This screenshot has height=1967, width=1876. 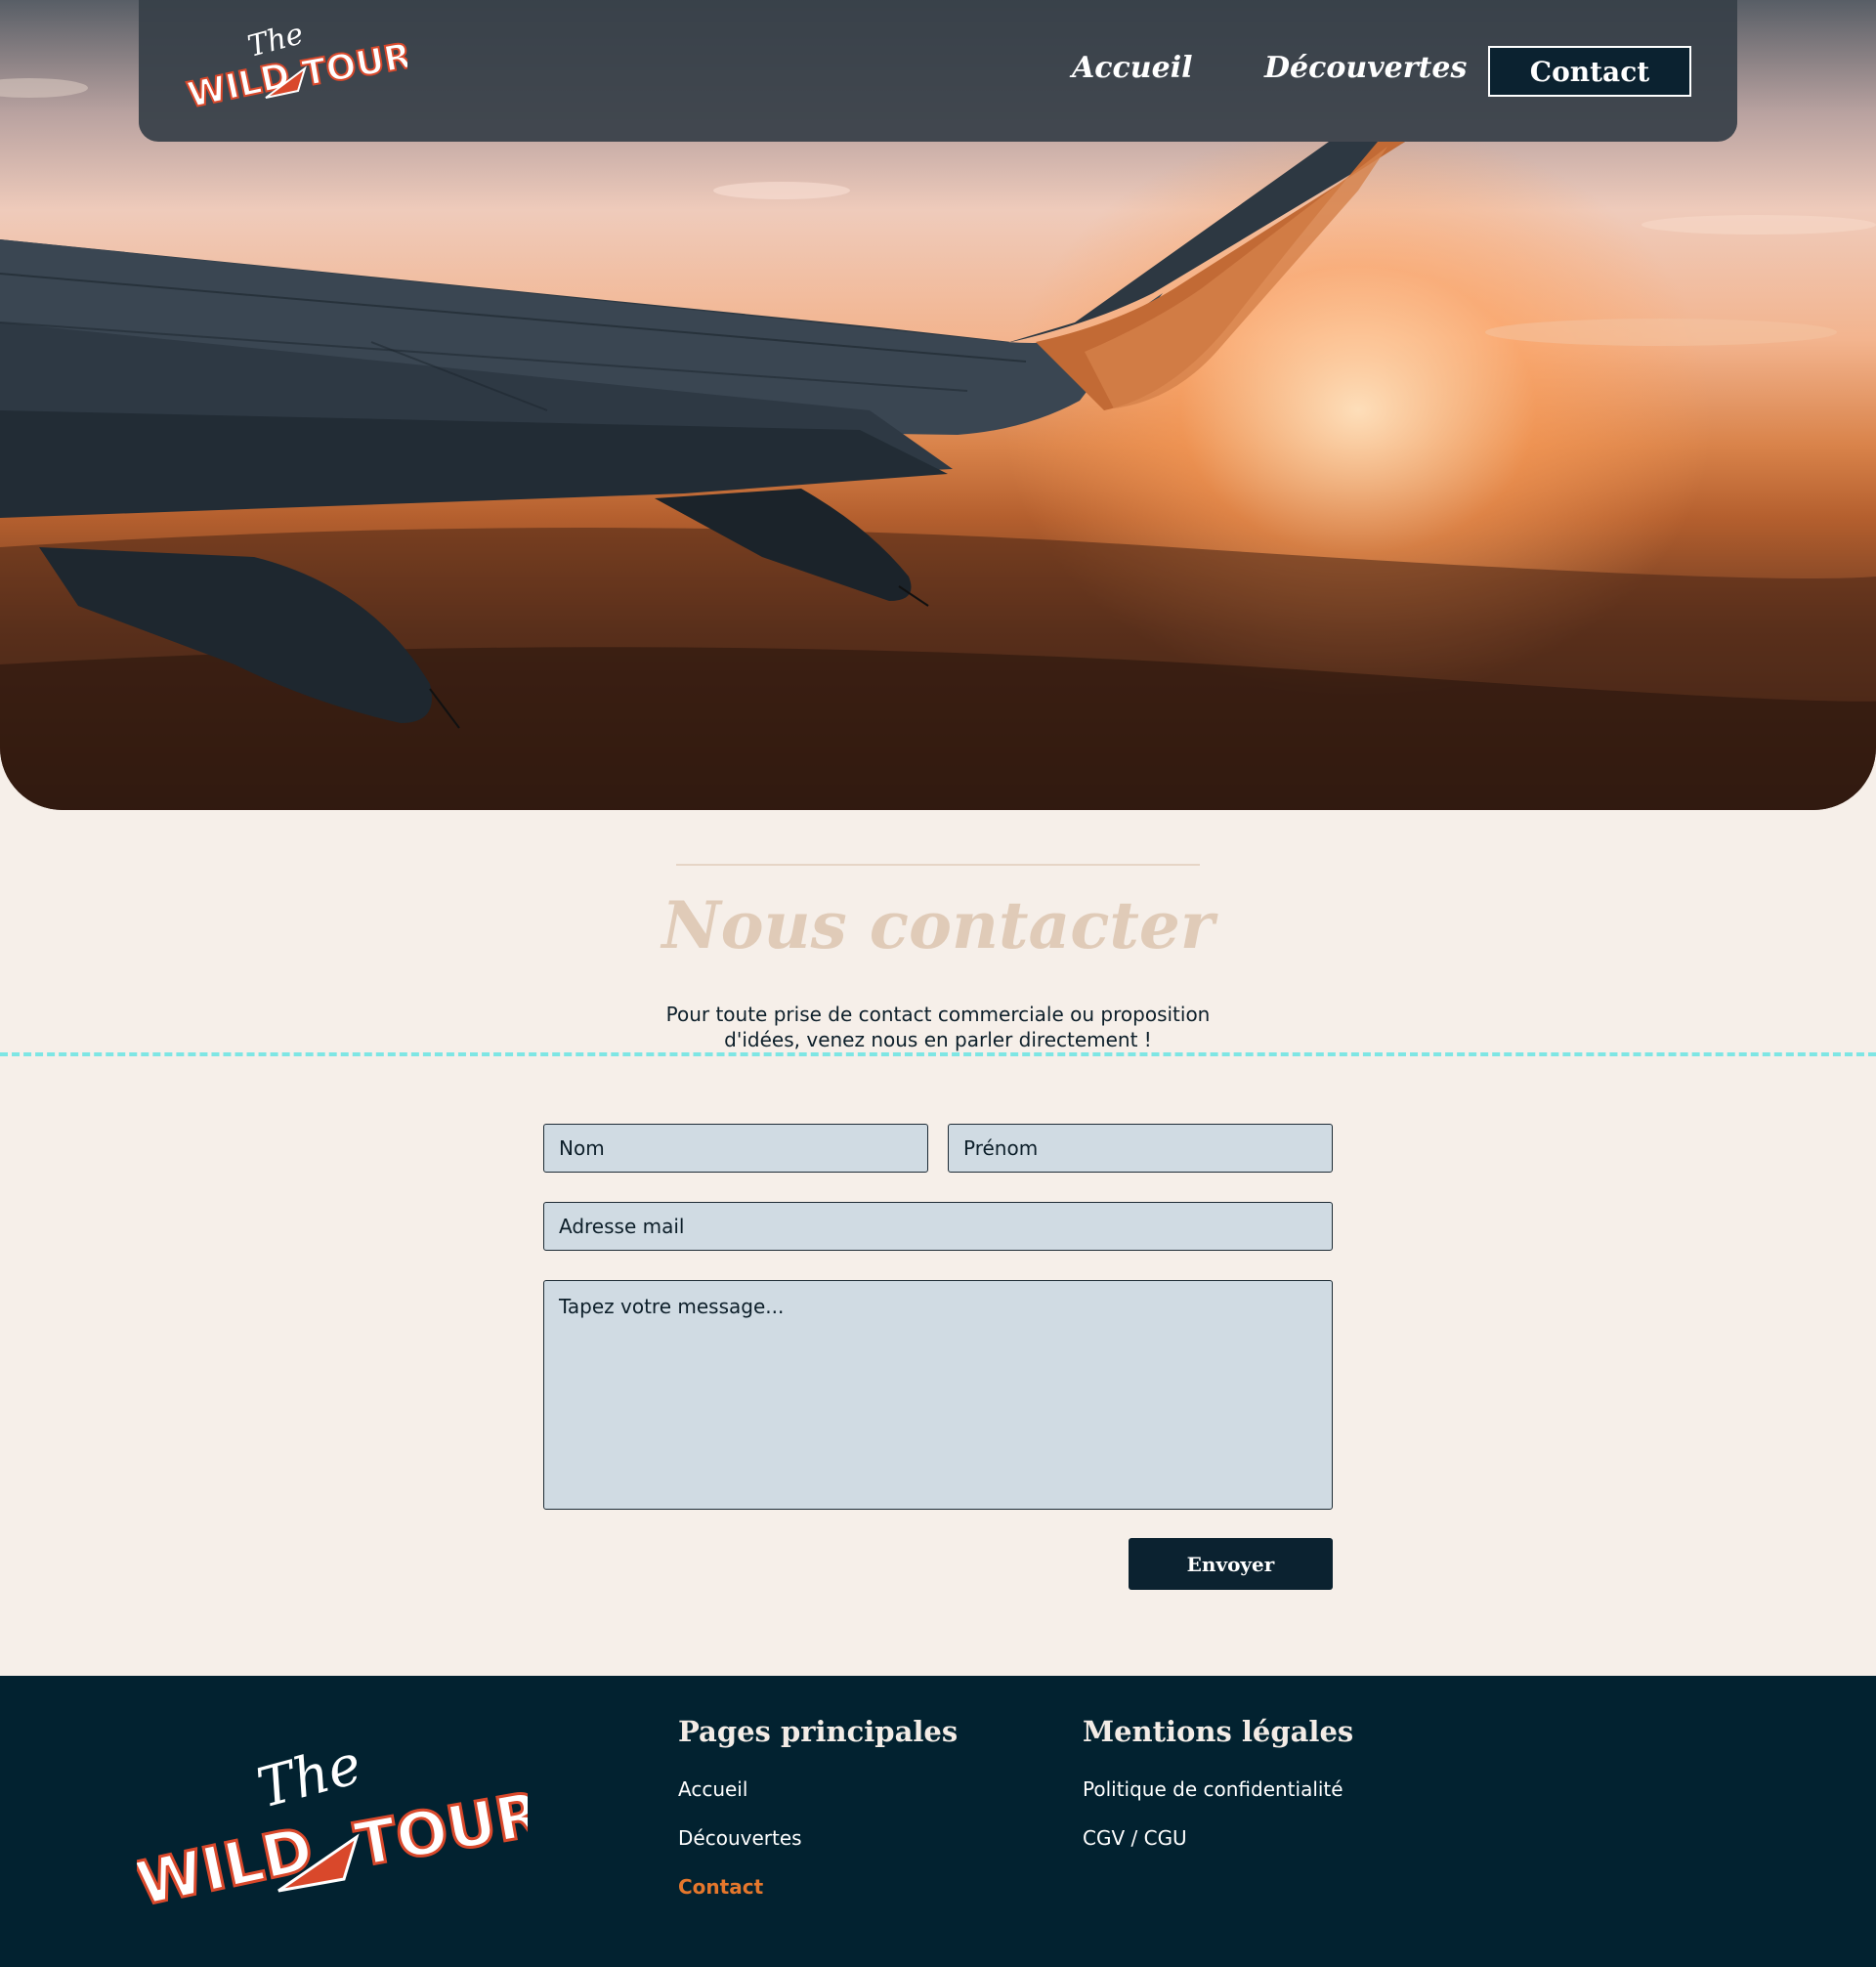 I want to click on footer-link-accueil: Accueil, so click(x=712, y=1789).